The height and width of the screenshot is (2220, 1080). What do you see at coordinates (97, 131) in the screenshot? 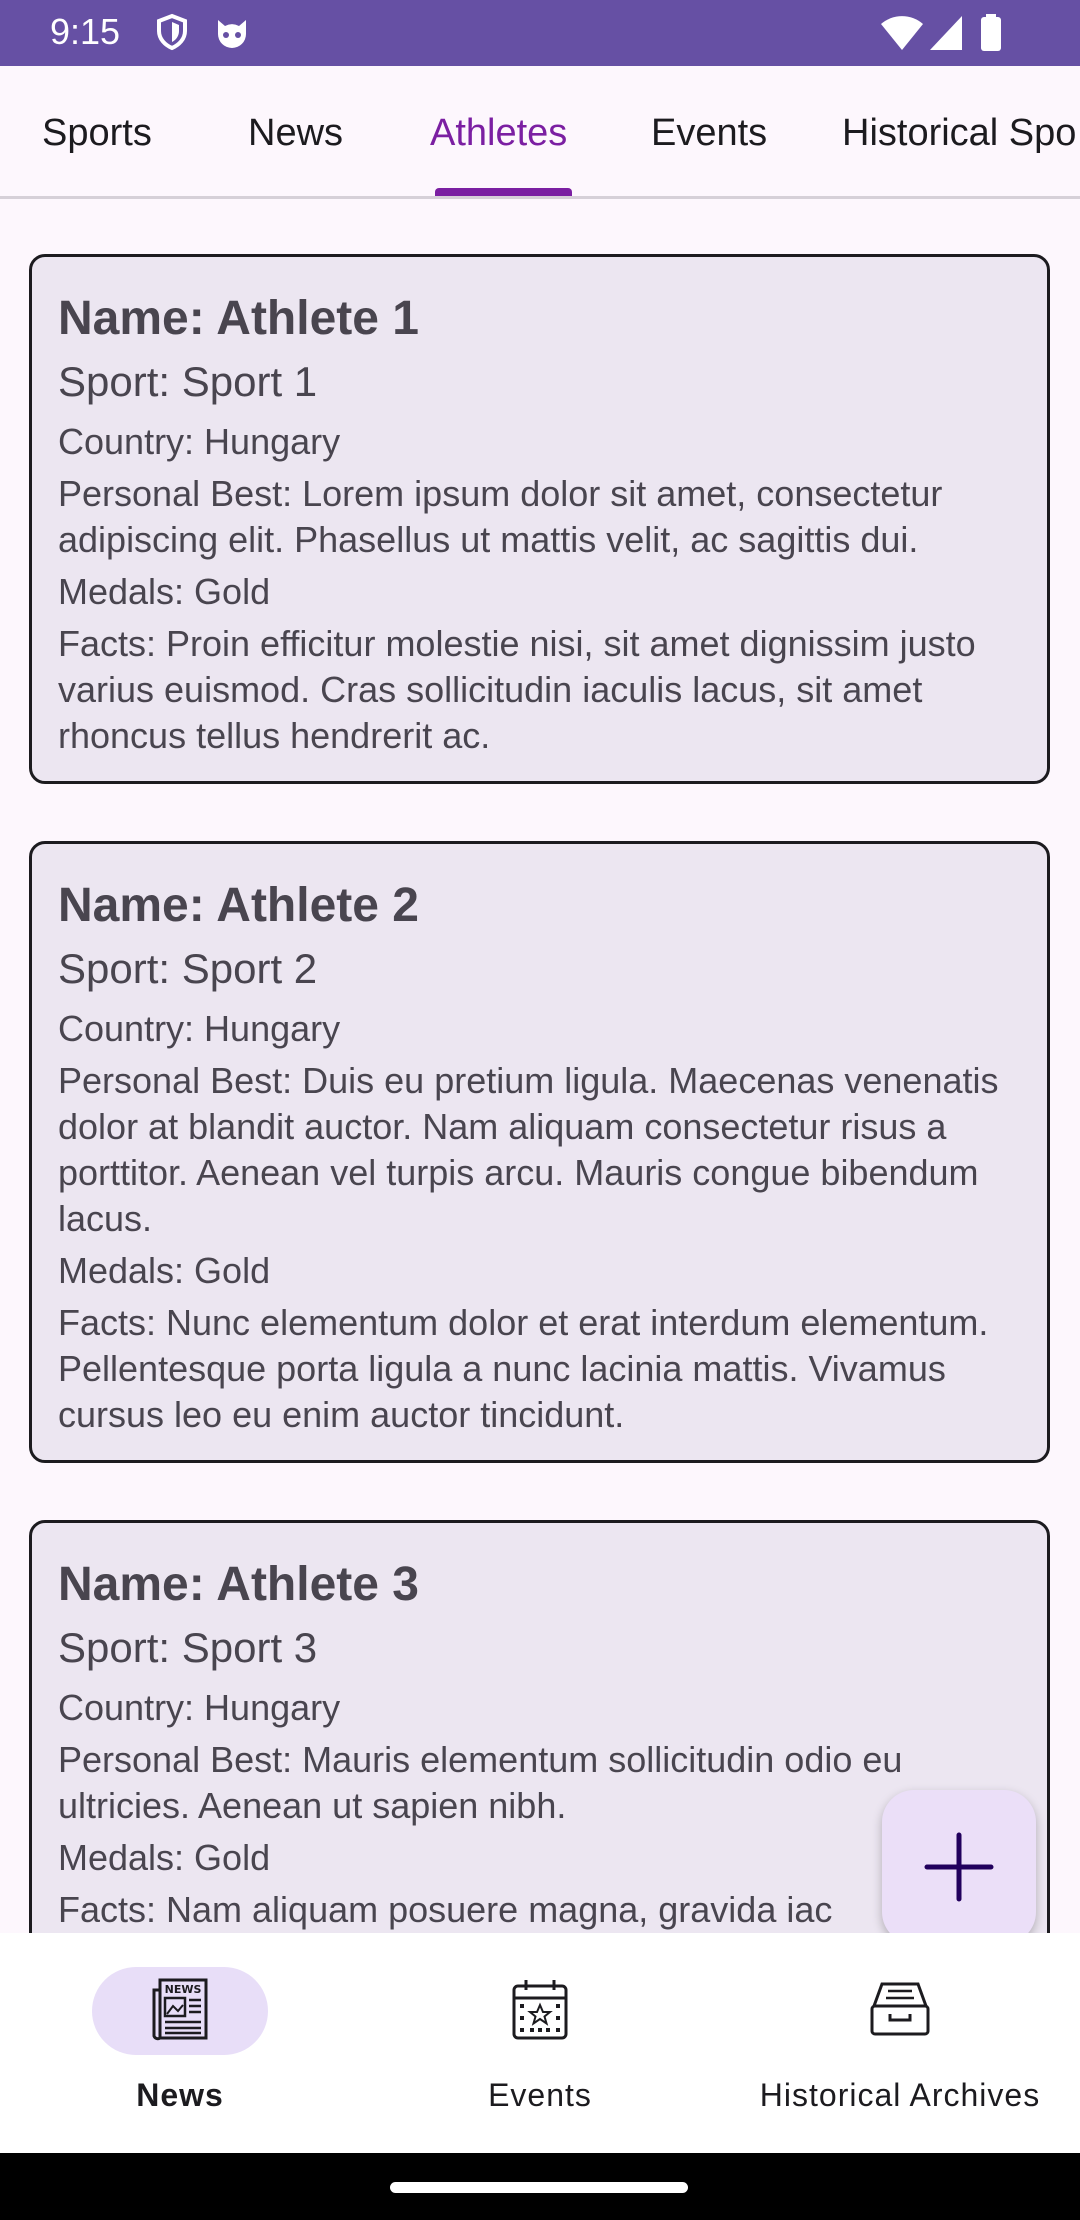
I see `tab-sports: Sports` at bounding box center [97, 131].